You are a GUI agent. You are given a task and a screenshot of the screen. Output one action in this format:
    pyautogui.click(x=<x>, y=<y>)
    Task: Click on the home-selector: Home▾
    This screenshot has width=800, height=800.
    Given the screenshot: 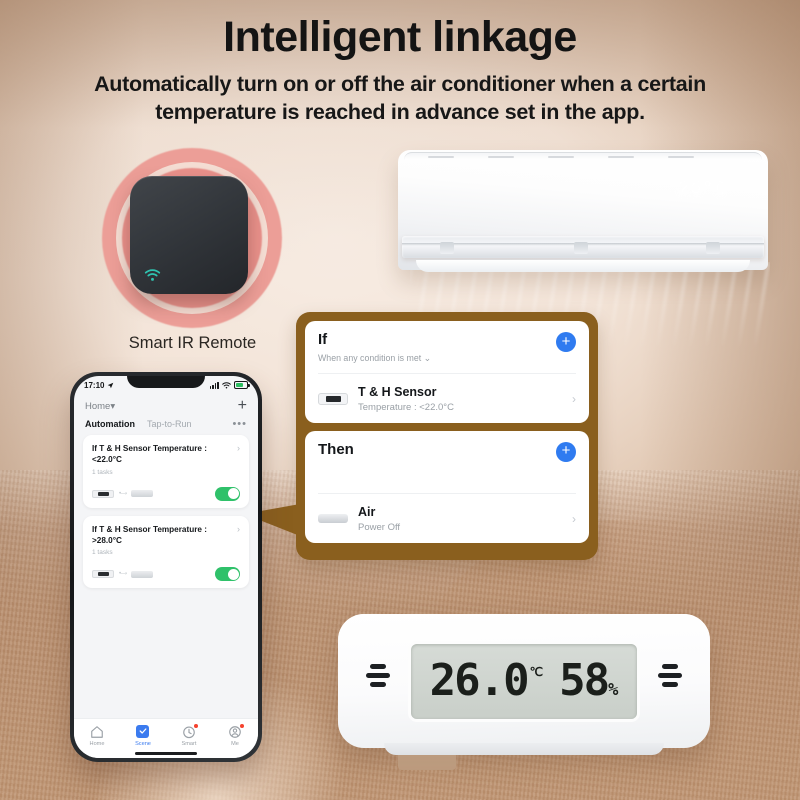 What is the action you would take?
    pyautogui.click(x=100, y=406)
    